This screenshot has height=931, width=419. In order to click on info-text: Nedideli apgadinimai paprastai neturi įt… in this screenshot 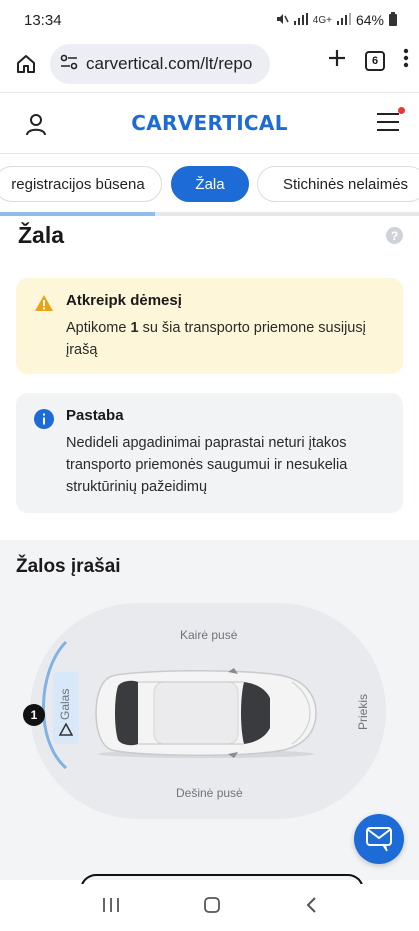, I will do `click(207, 465)`.